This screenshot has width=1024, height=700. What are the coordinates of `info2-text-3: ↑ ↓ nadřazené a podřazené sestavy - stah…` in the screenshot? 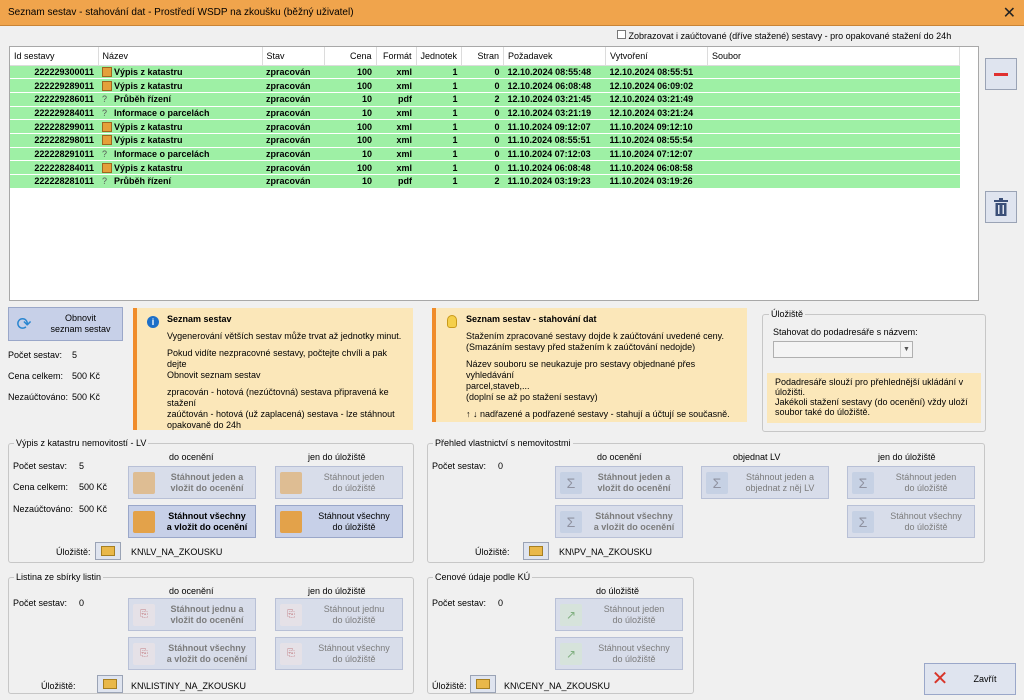 It's located at (598, 414).